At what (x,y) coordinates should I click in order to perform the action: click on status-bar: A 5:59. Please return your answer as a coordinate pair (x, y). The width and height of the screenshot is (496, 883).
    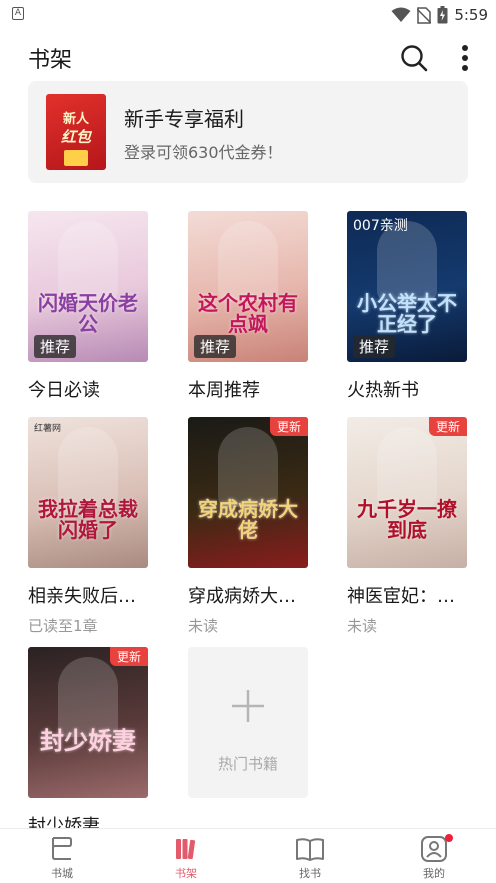
    Looking at the image, I should click on (248, 15).